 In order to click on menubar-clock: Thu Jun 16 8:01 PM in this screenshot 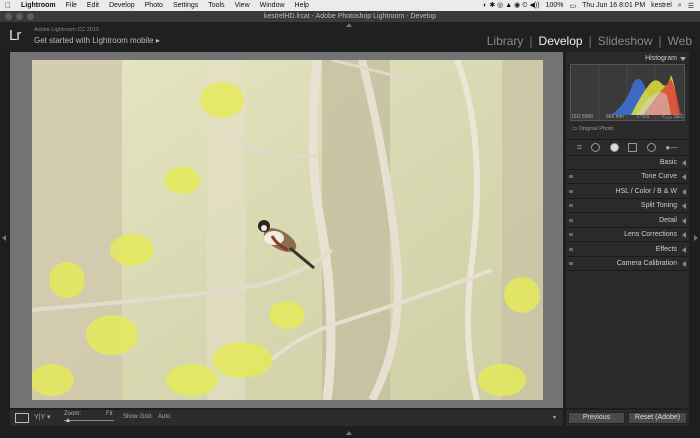, I will do `click(613, 5)`.